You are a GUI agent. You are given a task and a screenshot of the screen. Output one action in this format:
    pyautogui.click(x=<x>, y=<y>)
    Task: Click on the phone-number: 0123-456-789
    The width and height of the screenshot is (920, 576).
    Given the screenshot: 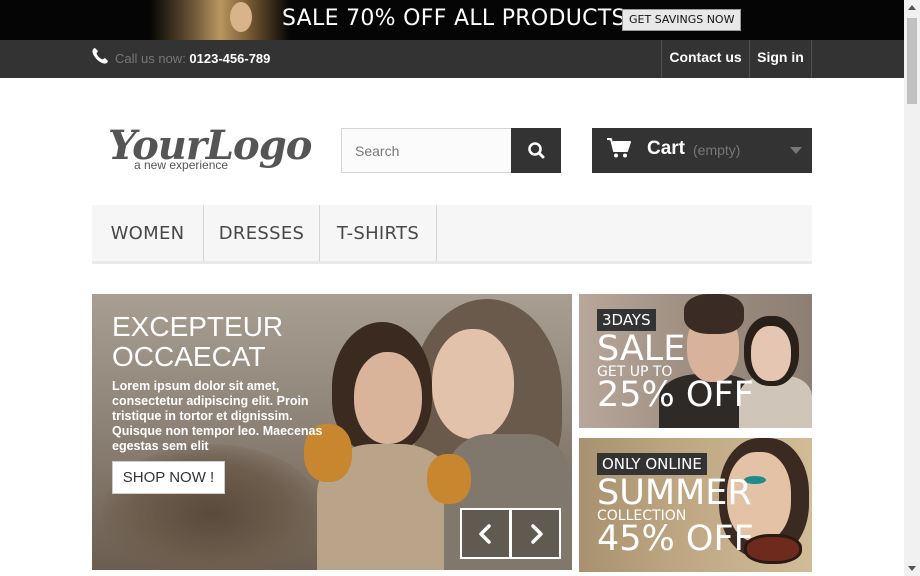 What is the action you would take?
    pyautogui.click(x=230, y=58)
    